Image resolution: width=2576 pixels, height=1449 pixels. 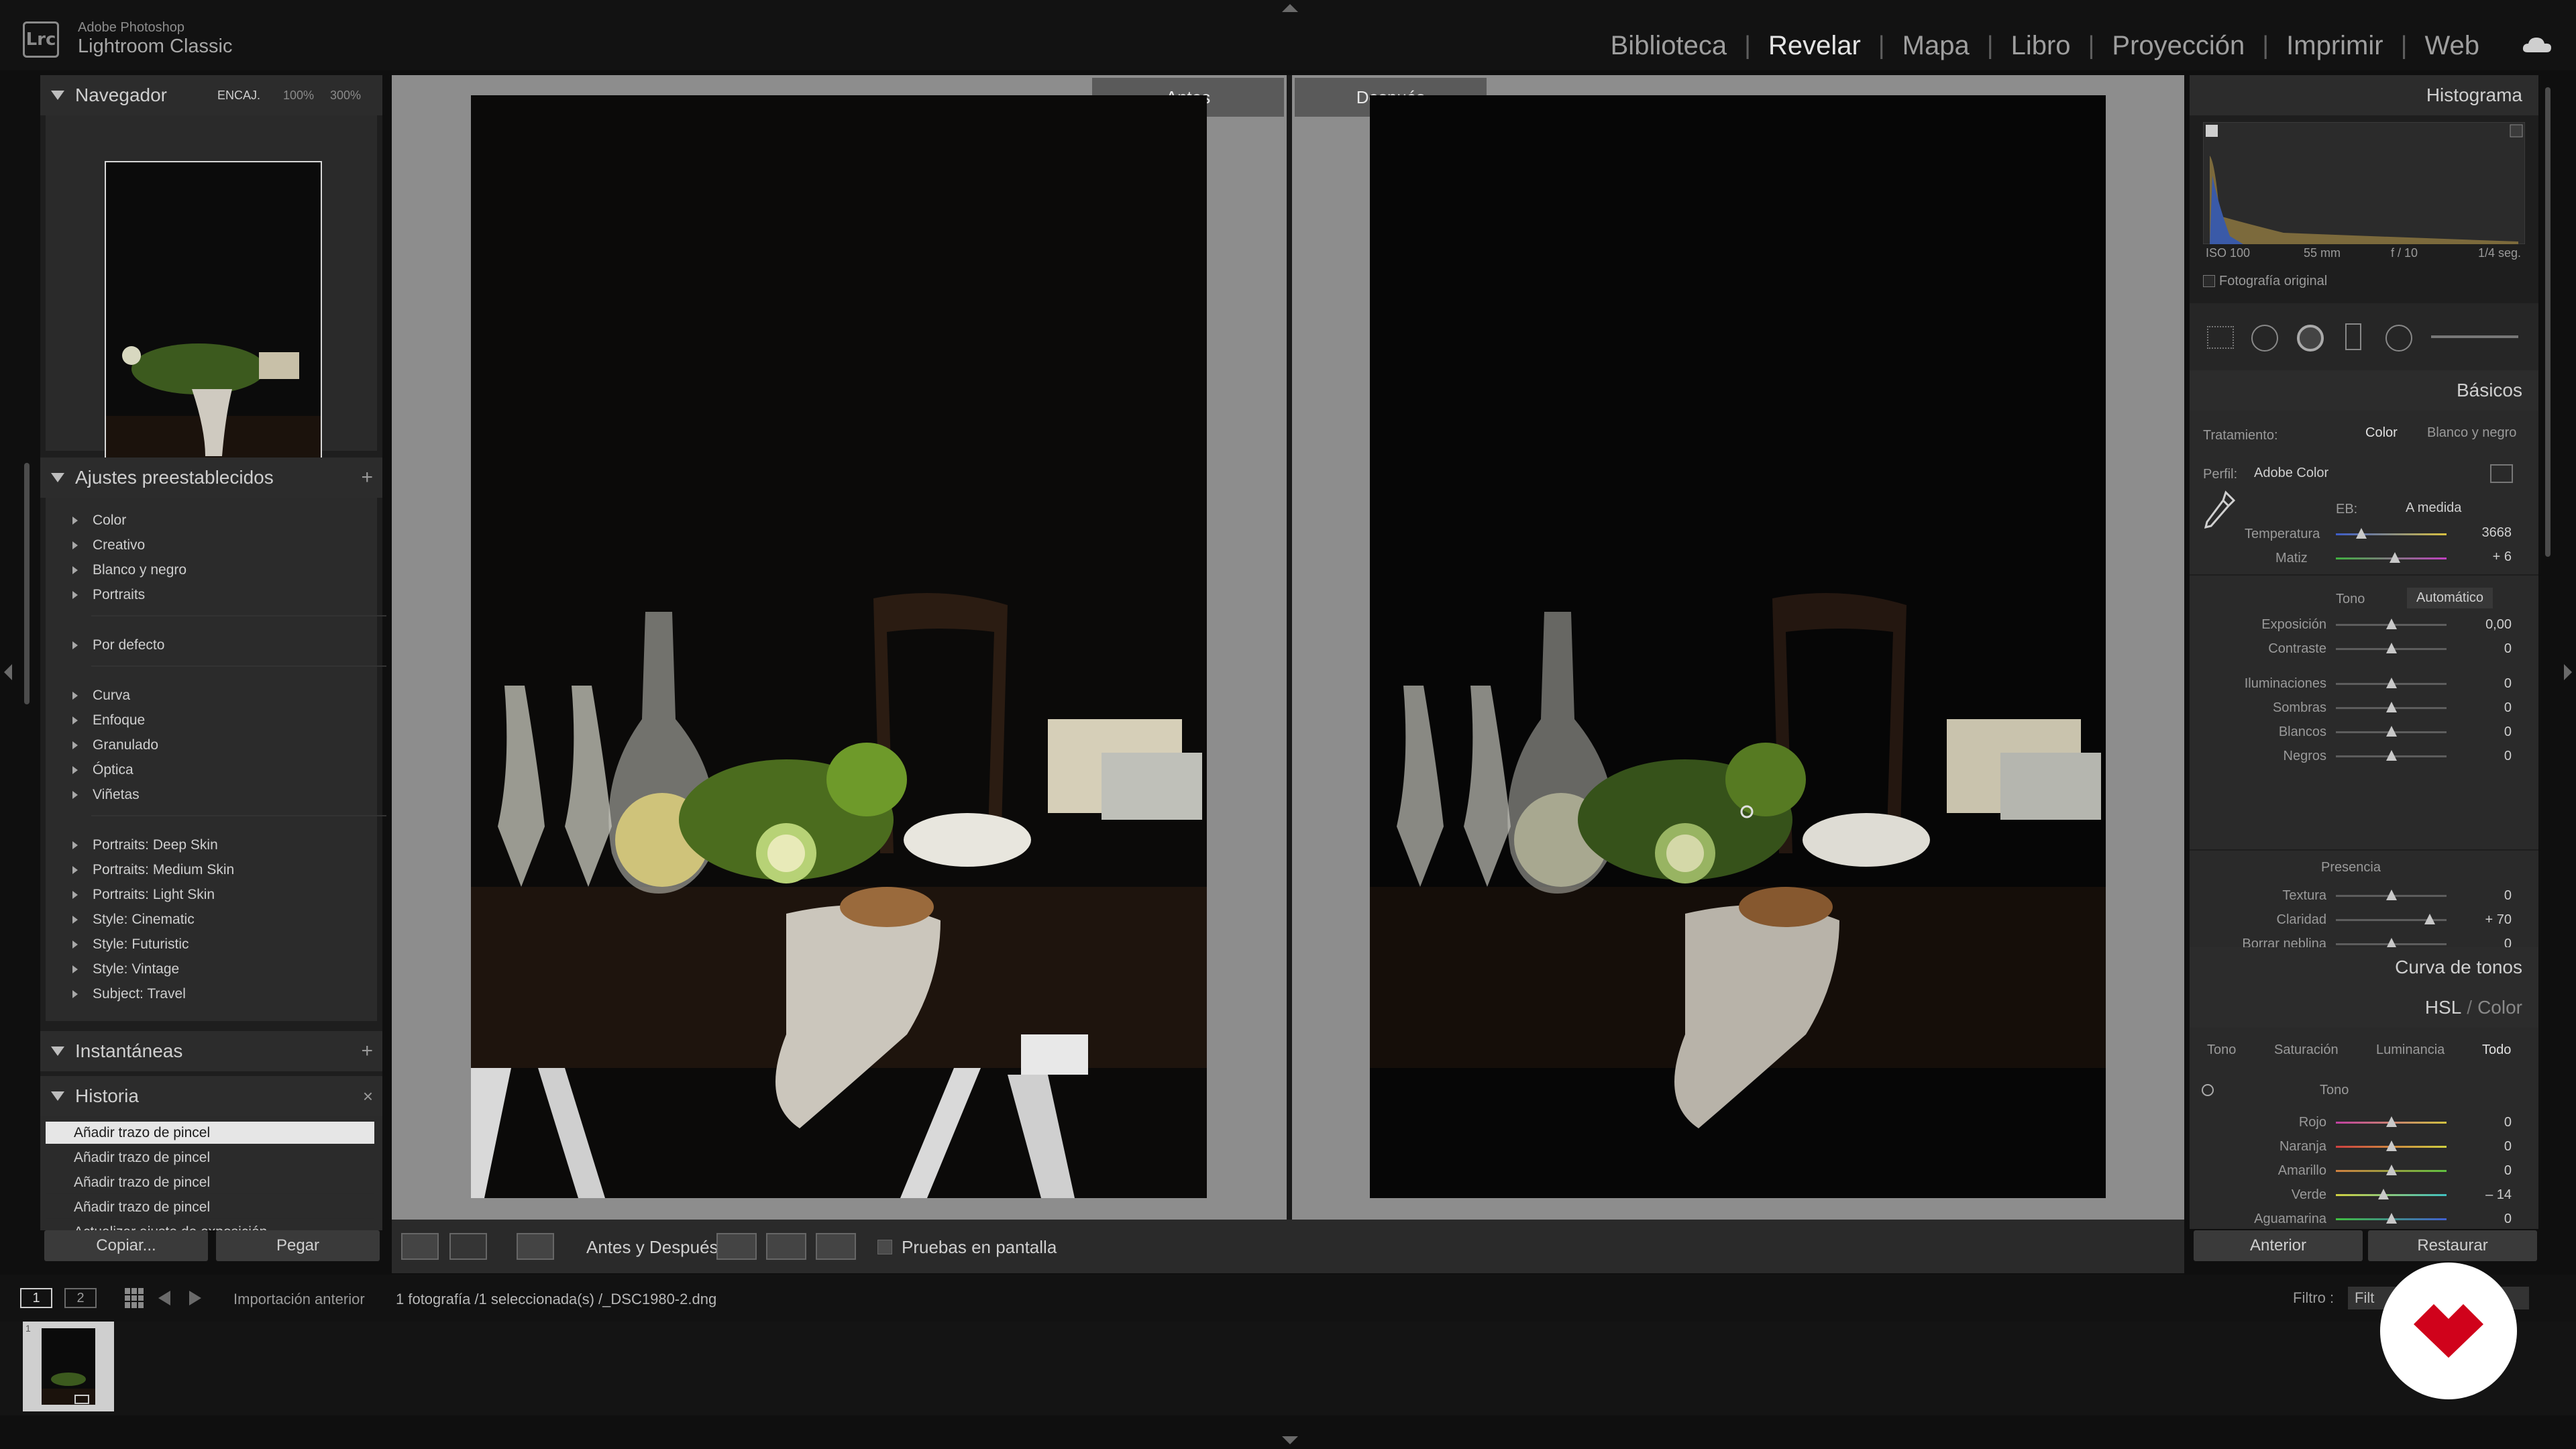 What do you see at coordinates (2488, 896) in the screenshot?
I see `presence-value: 0` at bounding box center [2488, 896].